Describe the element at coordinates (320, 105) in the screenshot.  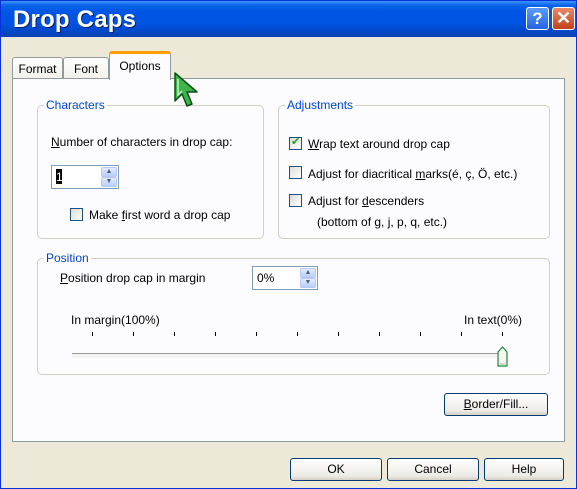
I see `adjustments-legend: Adjustments` at that location.